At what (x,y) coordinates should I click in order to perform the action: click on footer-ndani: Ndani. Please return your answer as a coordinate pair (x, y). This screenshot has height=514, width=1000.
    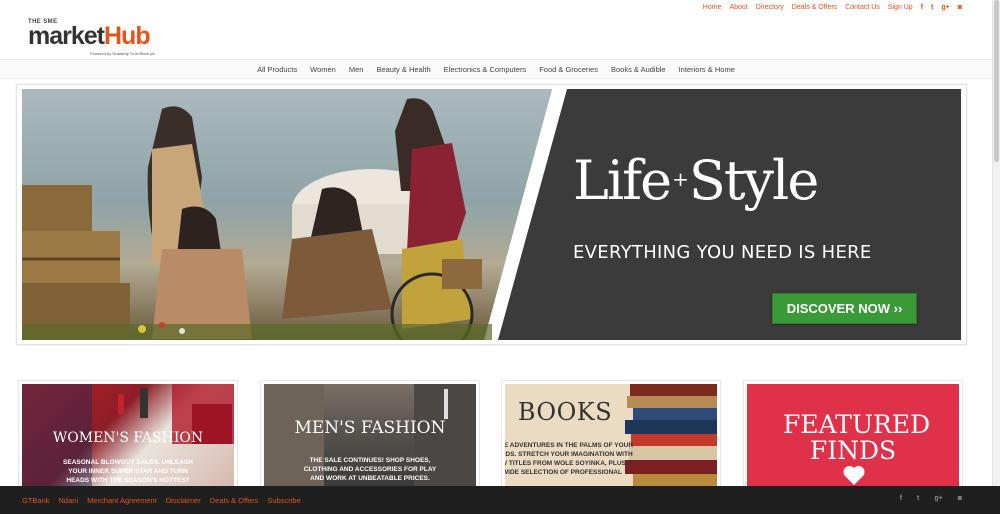
    Looking at the image, I should click on (69, 500).